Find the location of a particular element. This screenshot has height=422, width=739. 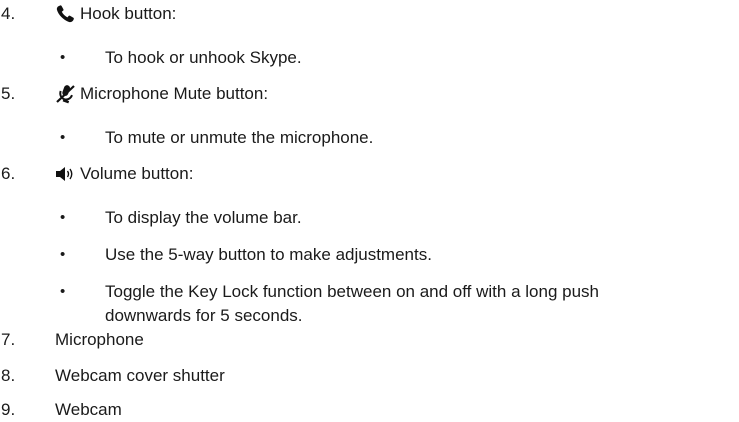

phone-icon is located at coordinates (65, 14).